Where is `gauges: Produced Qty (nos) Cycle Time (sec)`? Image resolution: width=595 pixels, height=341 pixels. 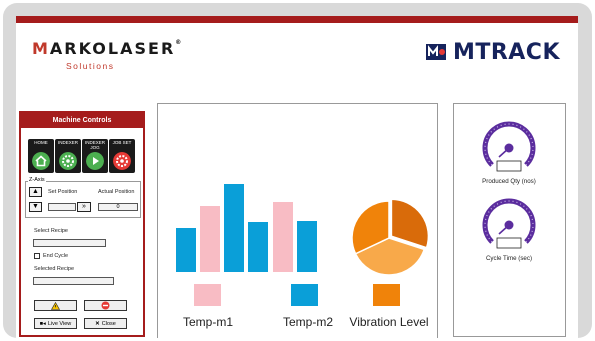
gauges: Produced Qty (nos) Cycle Time (sec) is located at coordinates (509, 191).